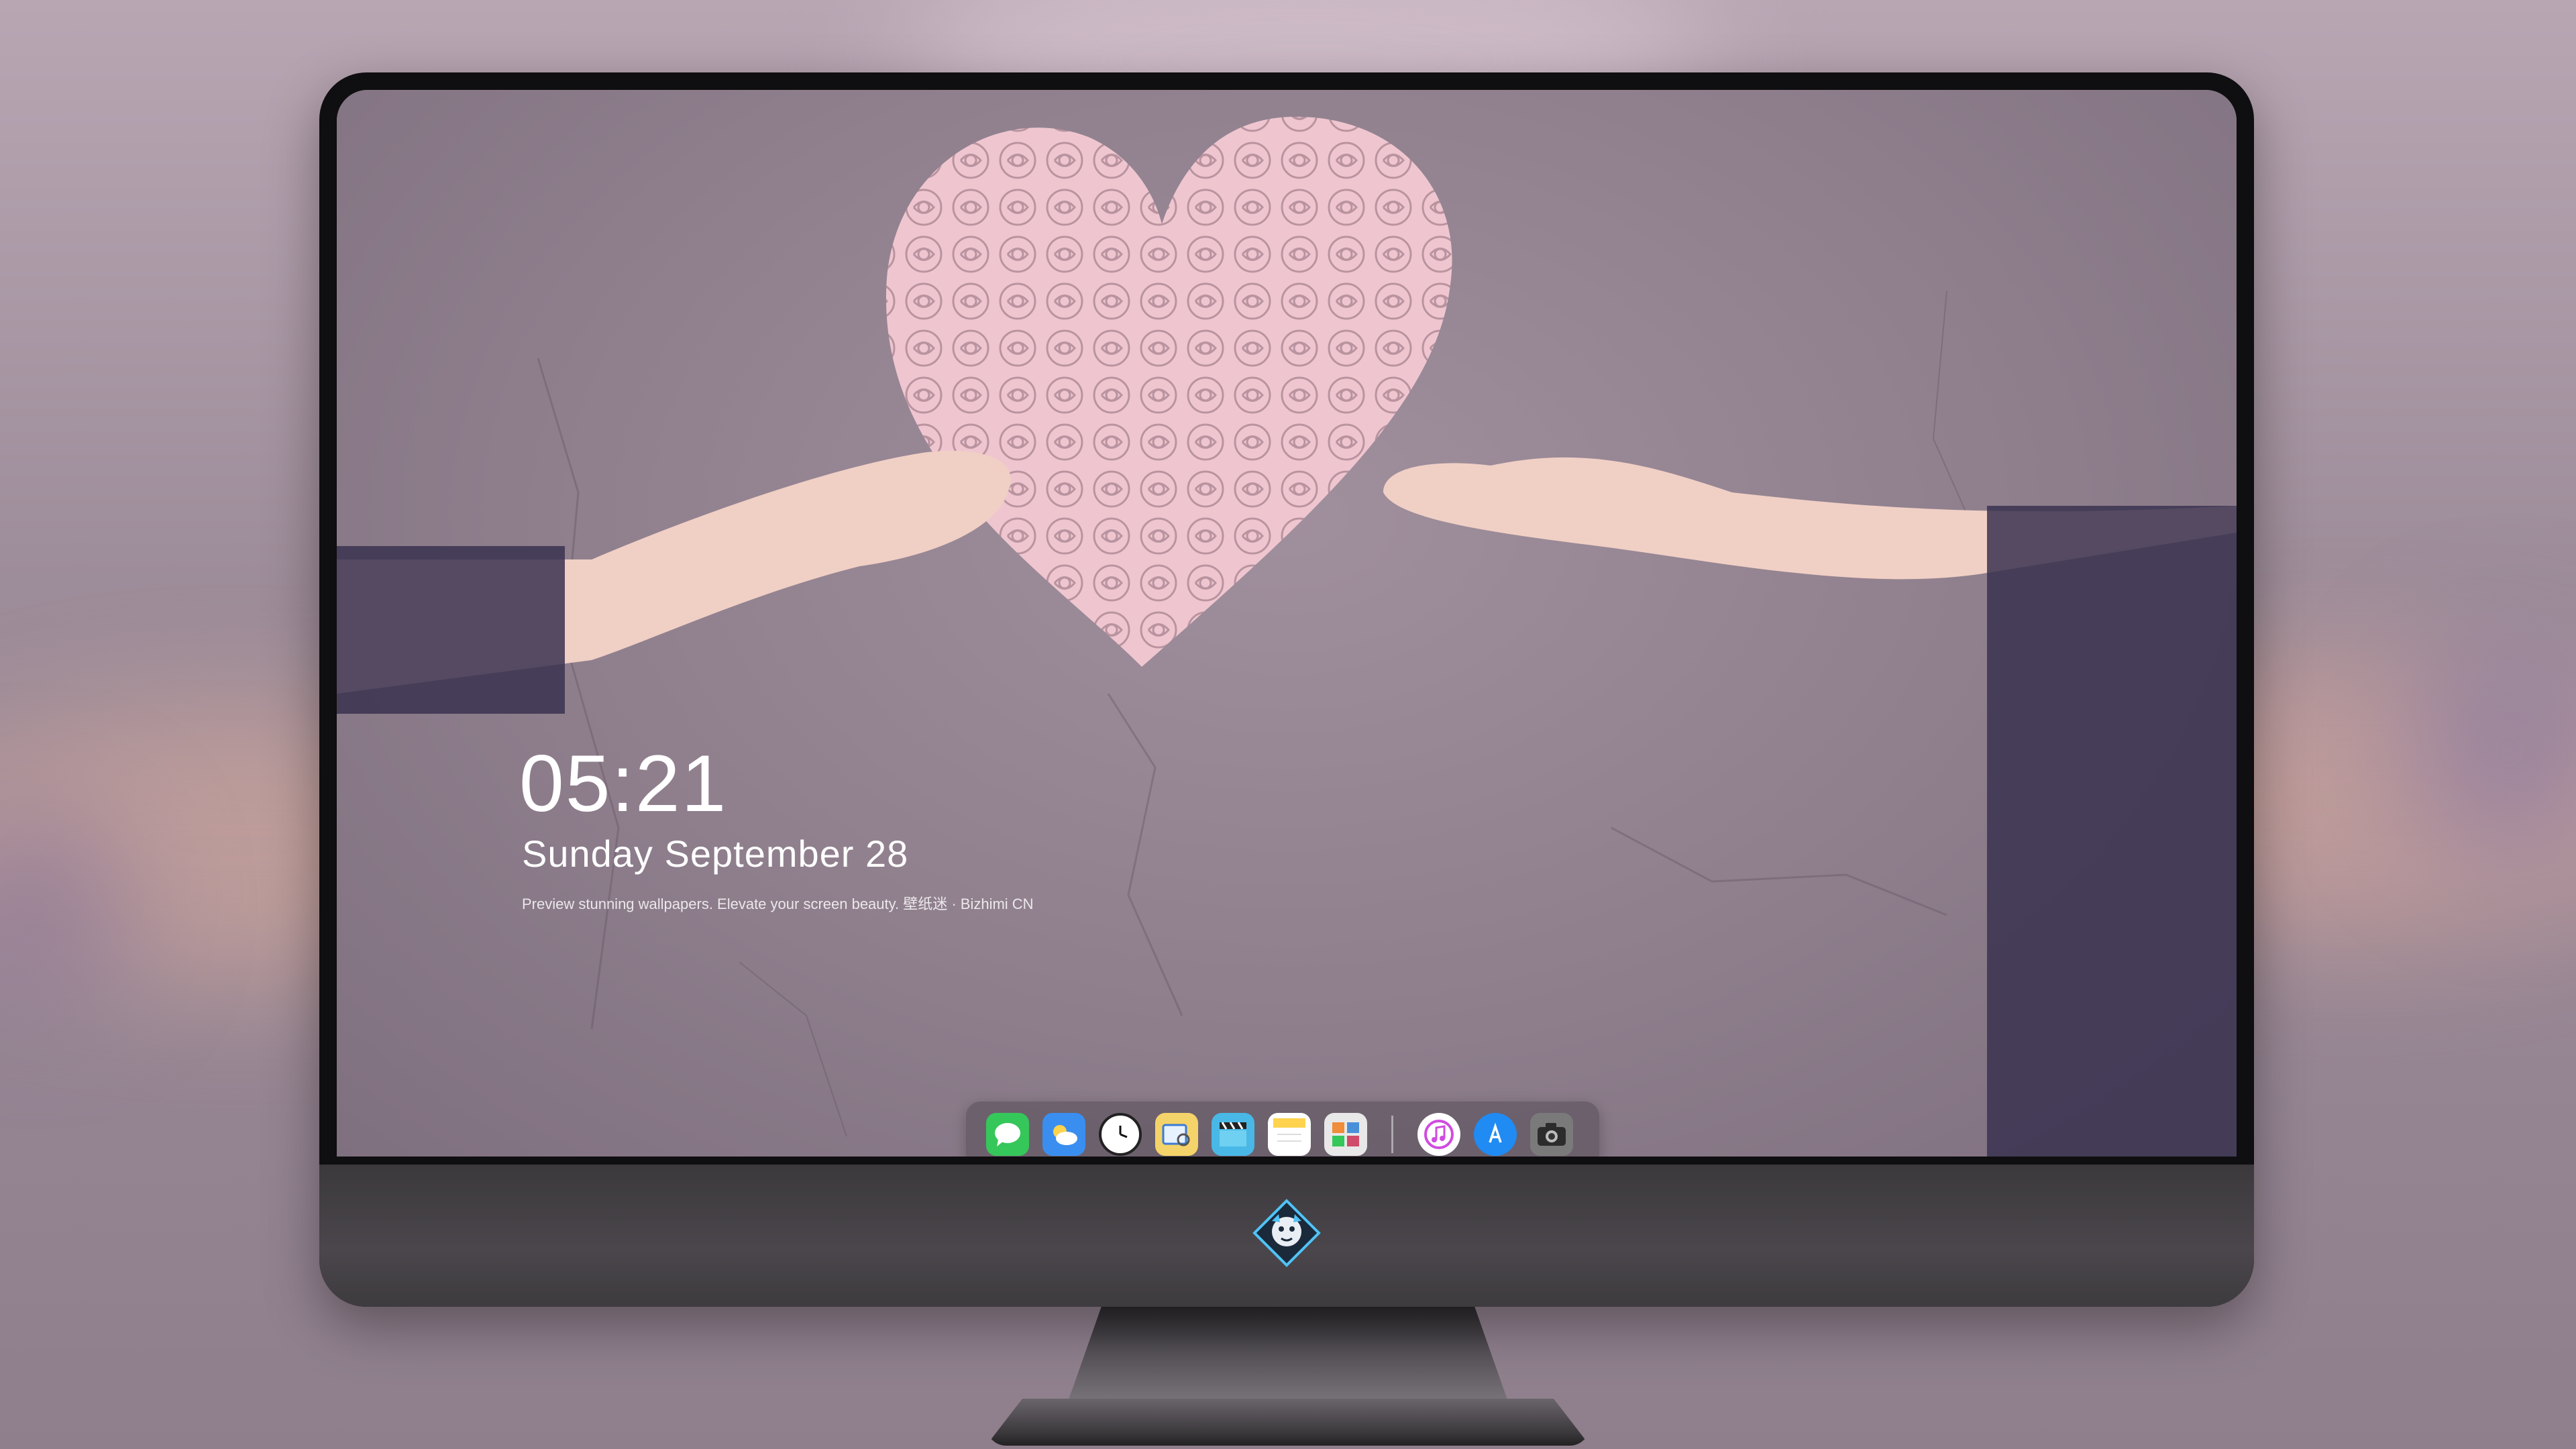  What do you see at coordinates (1345, 1134) in the screenshot?
I see `photo-browser-icon` at bounding box center [1345, 1134].